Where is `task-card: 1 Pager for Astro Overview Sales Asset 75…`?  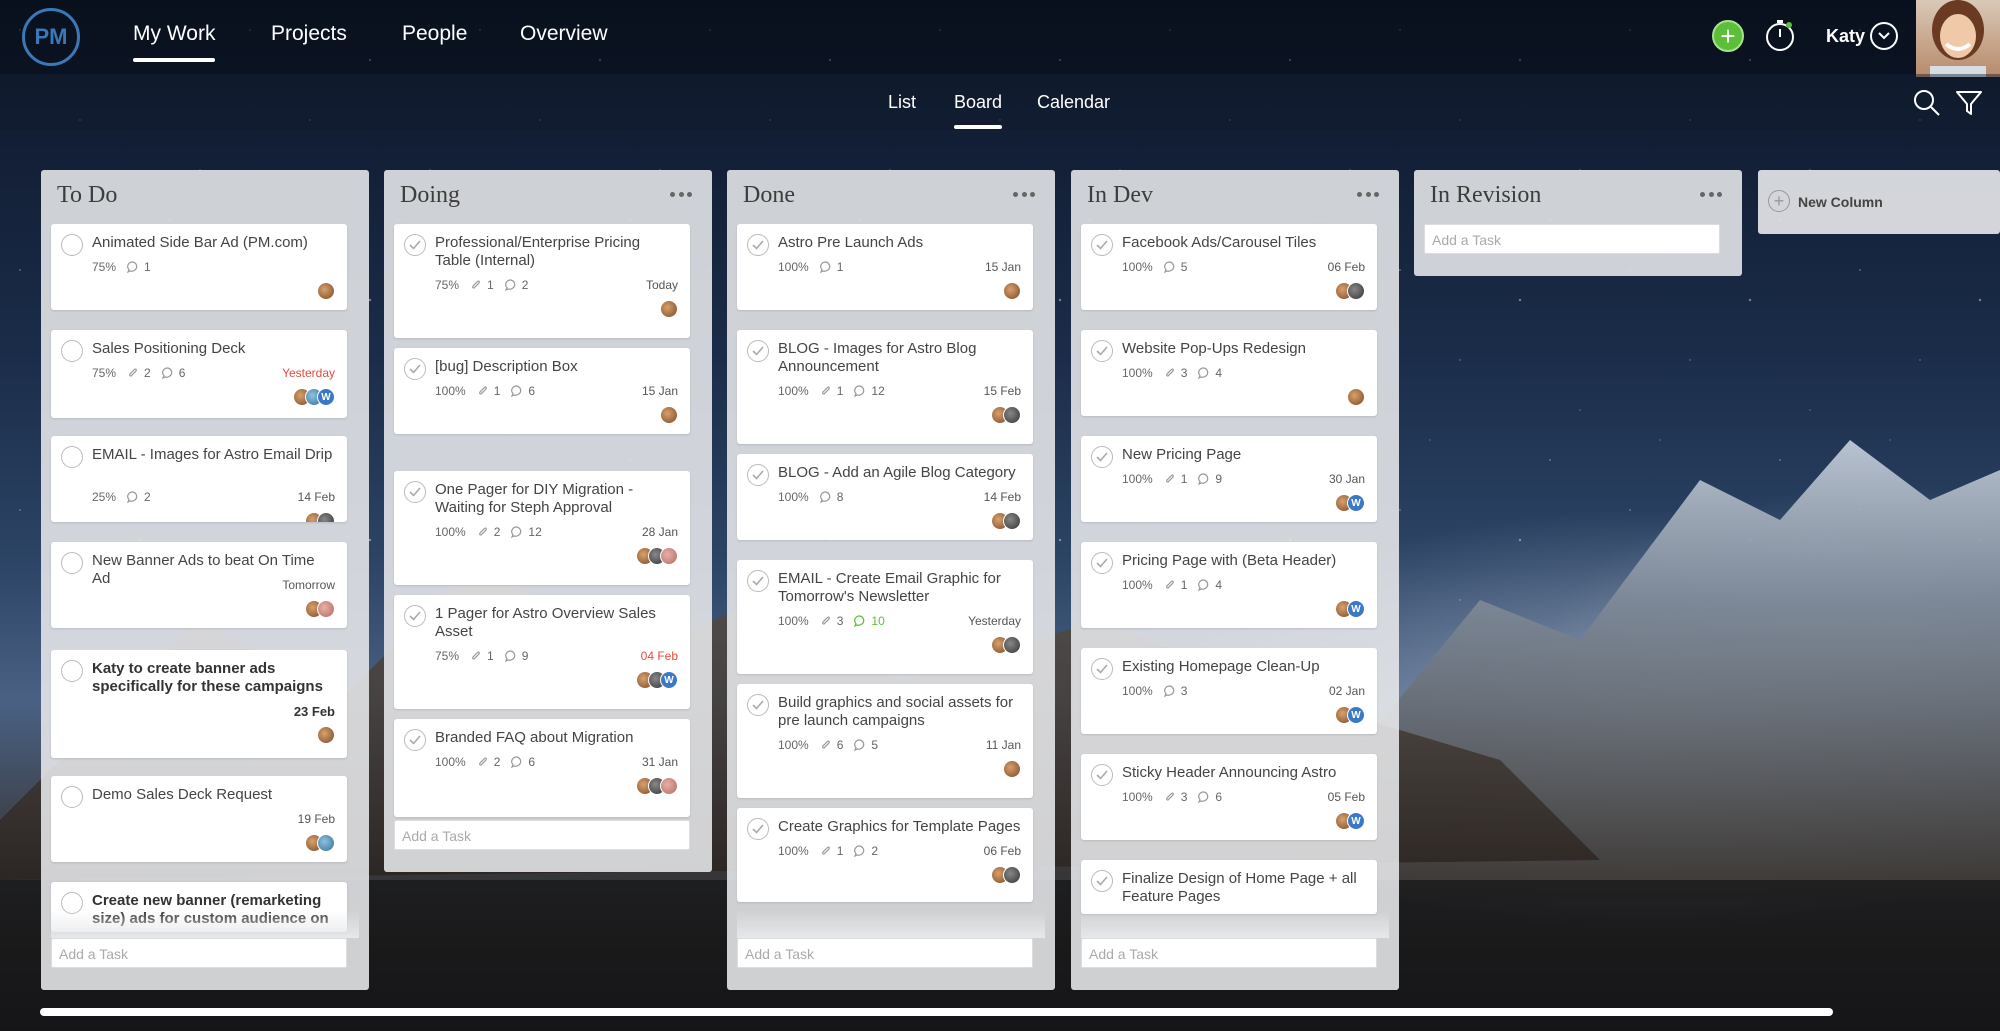
task-card: 1 Pager for Astro Overview Sales Asset 75… is located at coordinates (542, 652).